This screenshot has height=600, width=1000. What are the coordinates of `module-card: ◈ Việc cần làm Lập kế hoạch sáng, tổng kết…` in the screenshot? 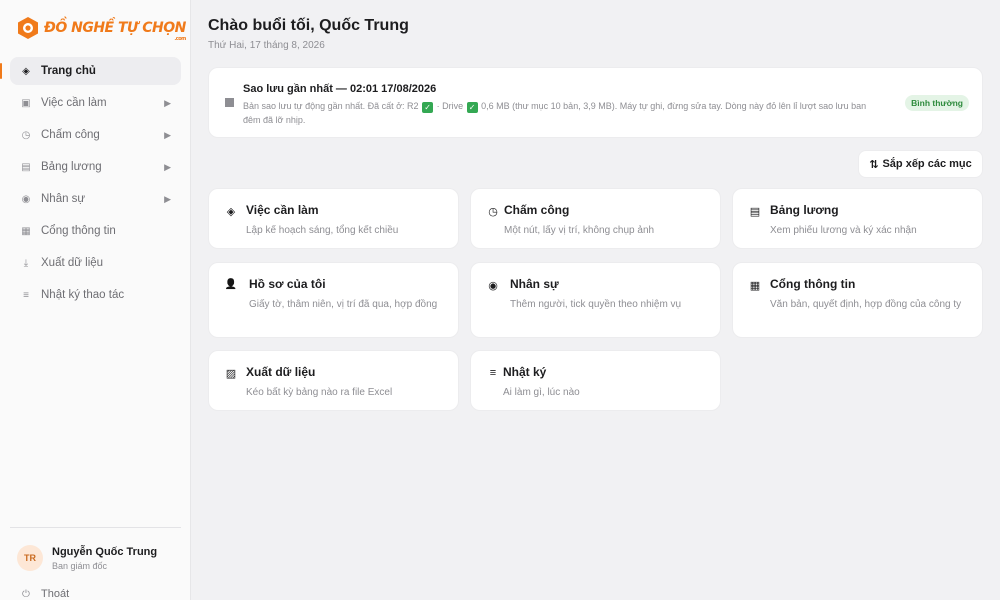 It's located at (333, 218).